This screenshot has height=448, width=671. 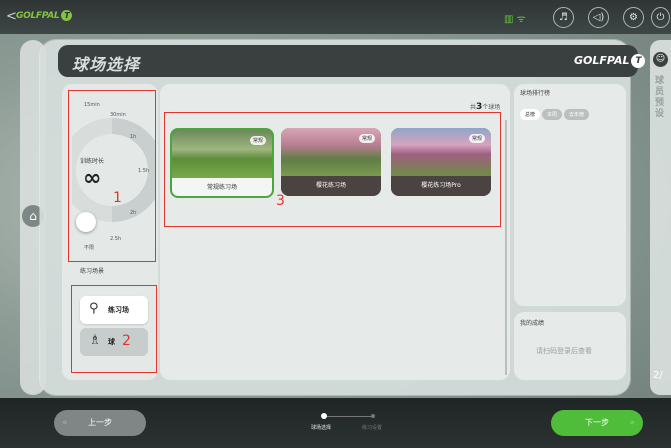 What do you see at coordinates (350, 416) in the screenshot?
I see `stepper-line` at bounding box center [350, 416].